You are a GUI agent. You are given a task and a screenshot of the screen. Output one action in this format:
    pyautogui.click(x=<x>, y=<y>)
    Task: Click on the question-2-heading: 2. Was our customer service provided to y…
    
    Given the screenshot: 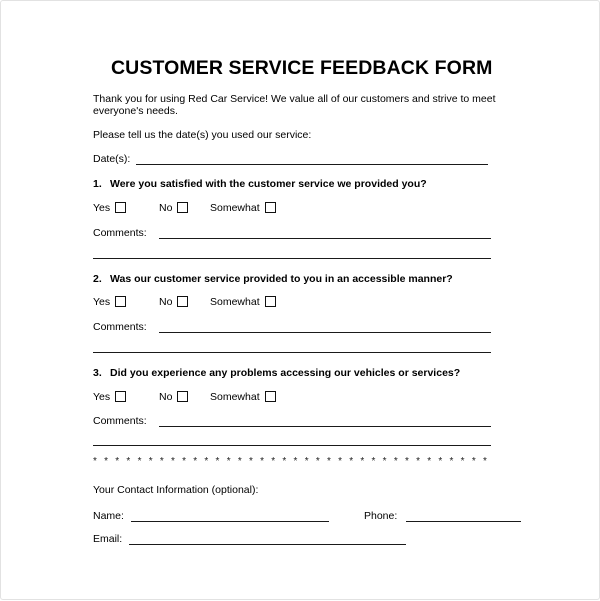 What is the action you would take?
    pyautogui.click(x=273, y=279)
    